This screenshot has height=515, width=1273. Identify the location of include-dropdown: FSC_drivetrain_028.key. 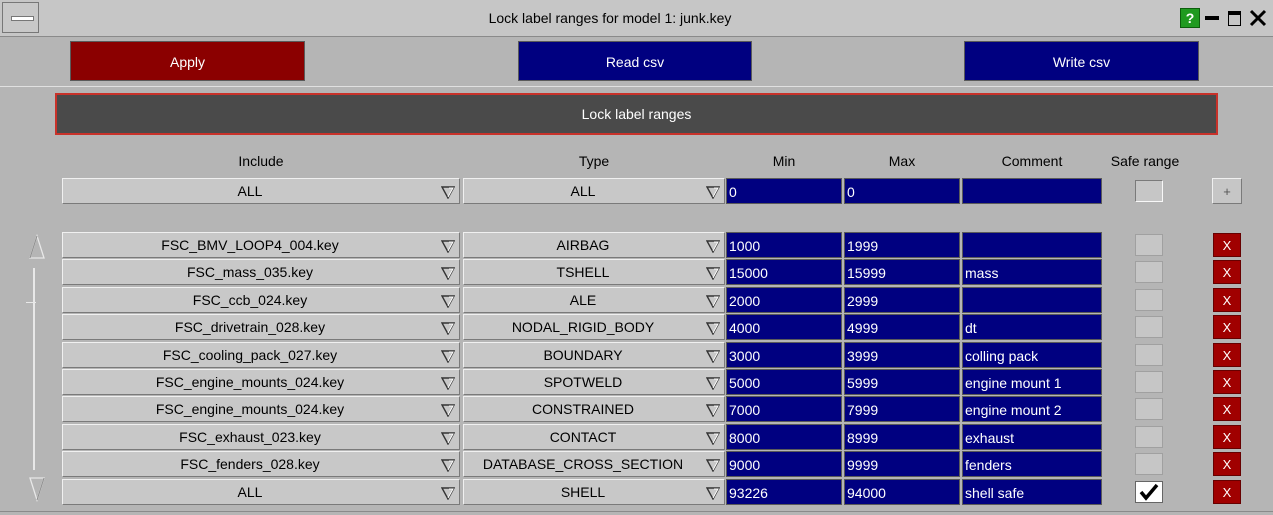
(261, 327).